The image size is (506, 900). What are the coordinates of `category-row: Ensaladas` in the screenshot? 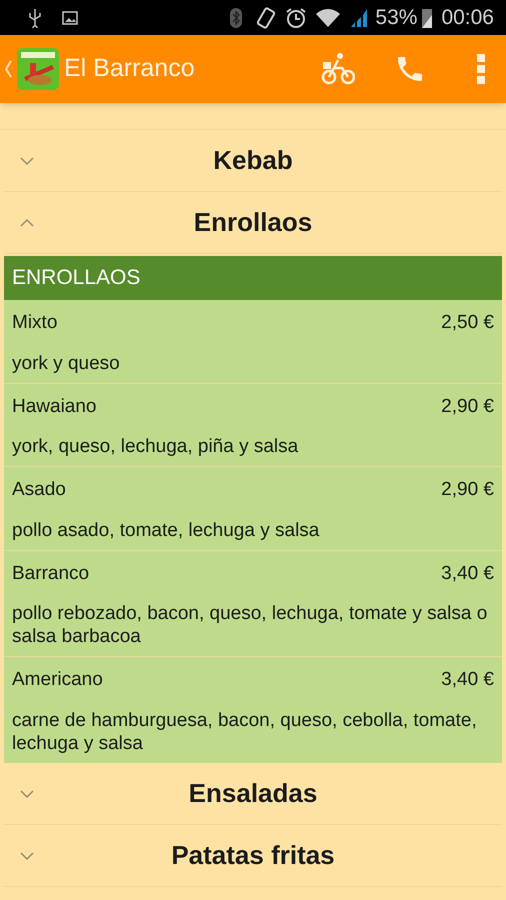 It's located at (253, 793).